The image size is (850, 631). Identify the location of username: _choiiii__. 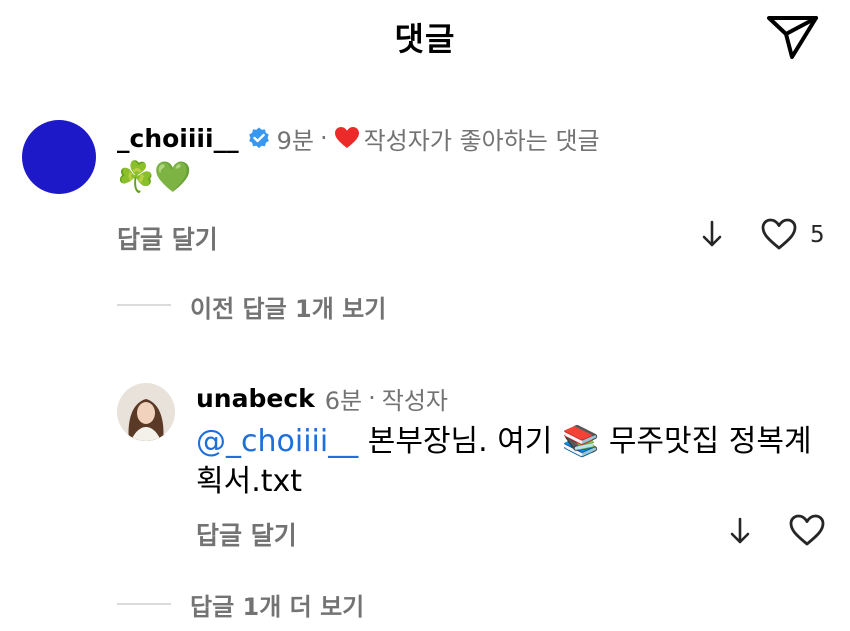
(178, 138).